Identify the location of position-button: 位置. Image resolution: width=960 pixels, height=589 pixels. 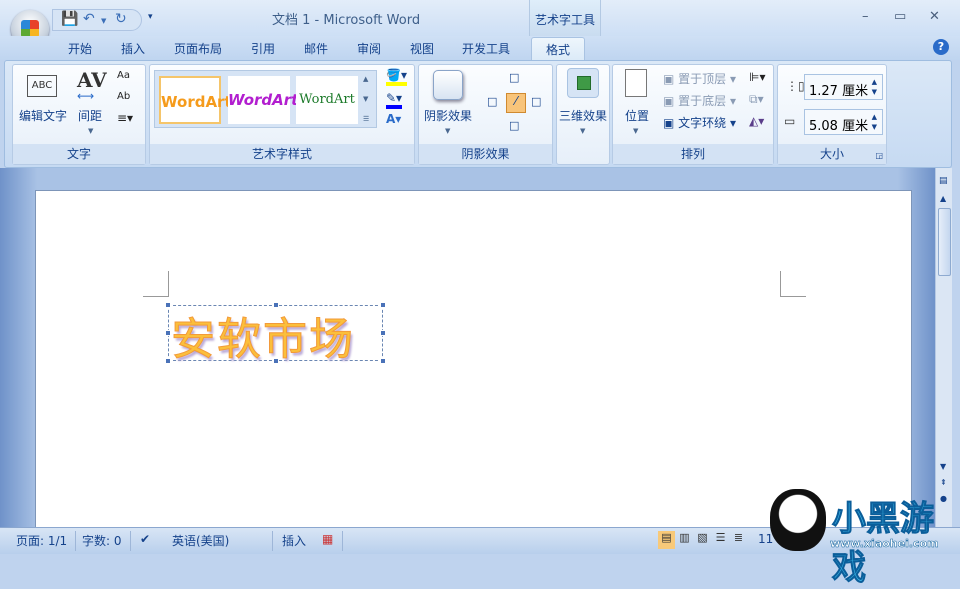
(637, 115).